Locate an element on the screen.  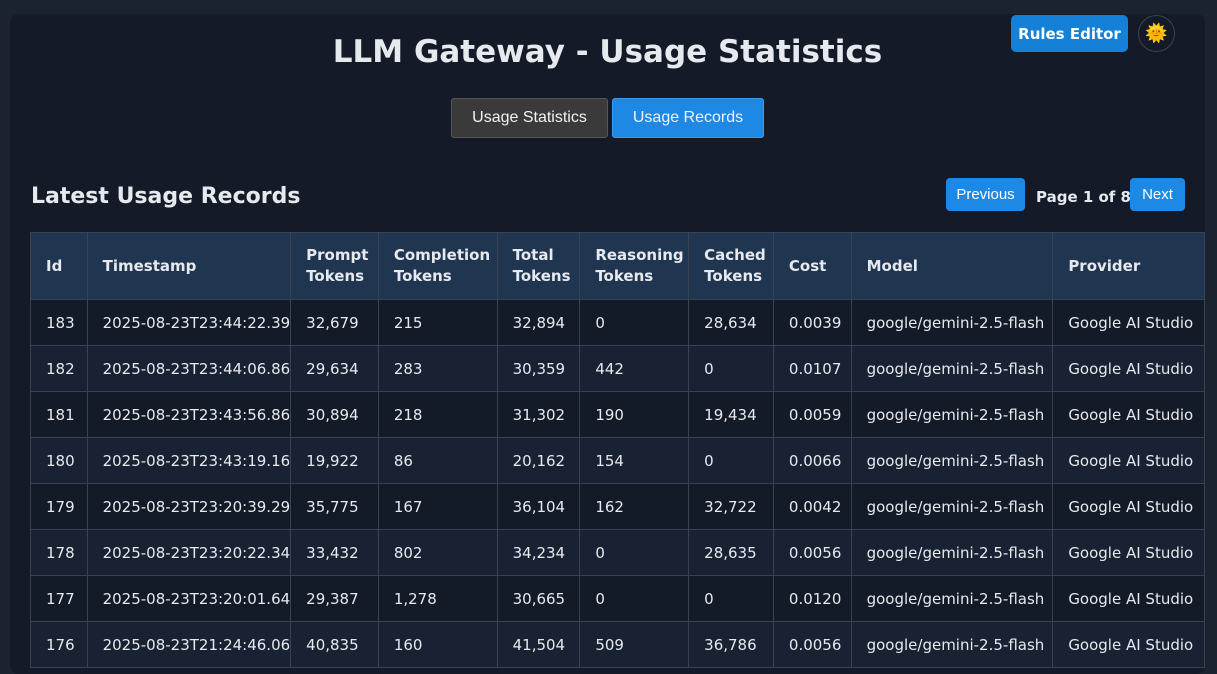
cell-cost: 0.0056 is located at coordinates (812, 644).